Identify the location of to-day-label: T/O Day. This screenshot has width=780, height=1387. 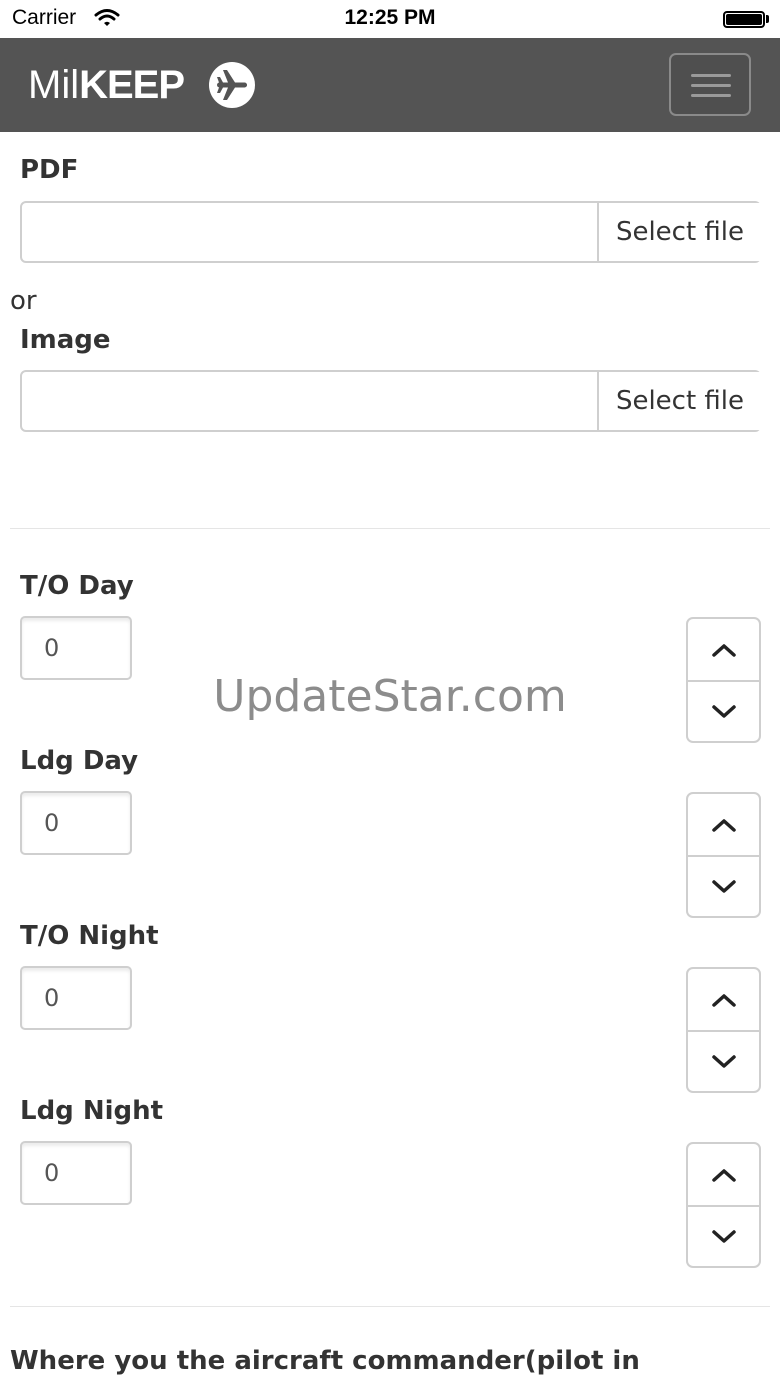
(77, 586).